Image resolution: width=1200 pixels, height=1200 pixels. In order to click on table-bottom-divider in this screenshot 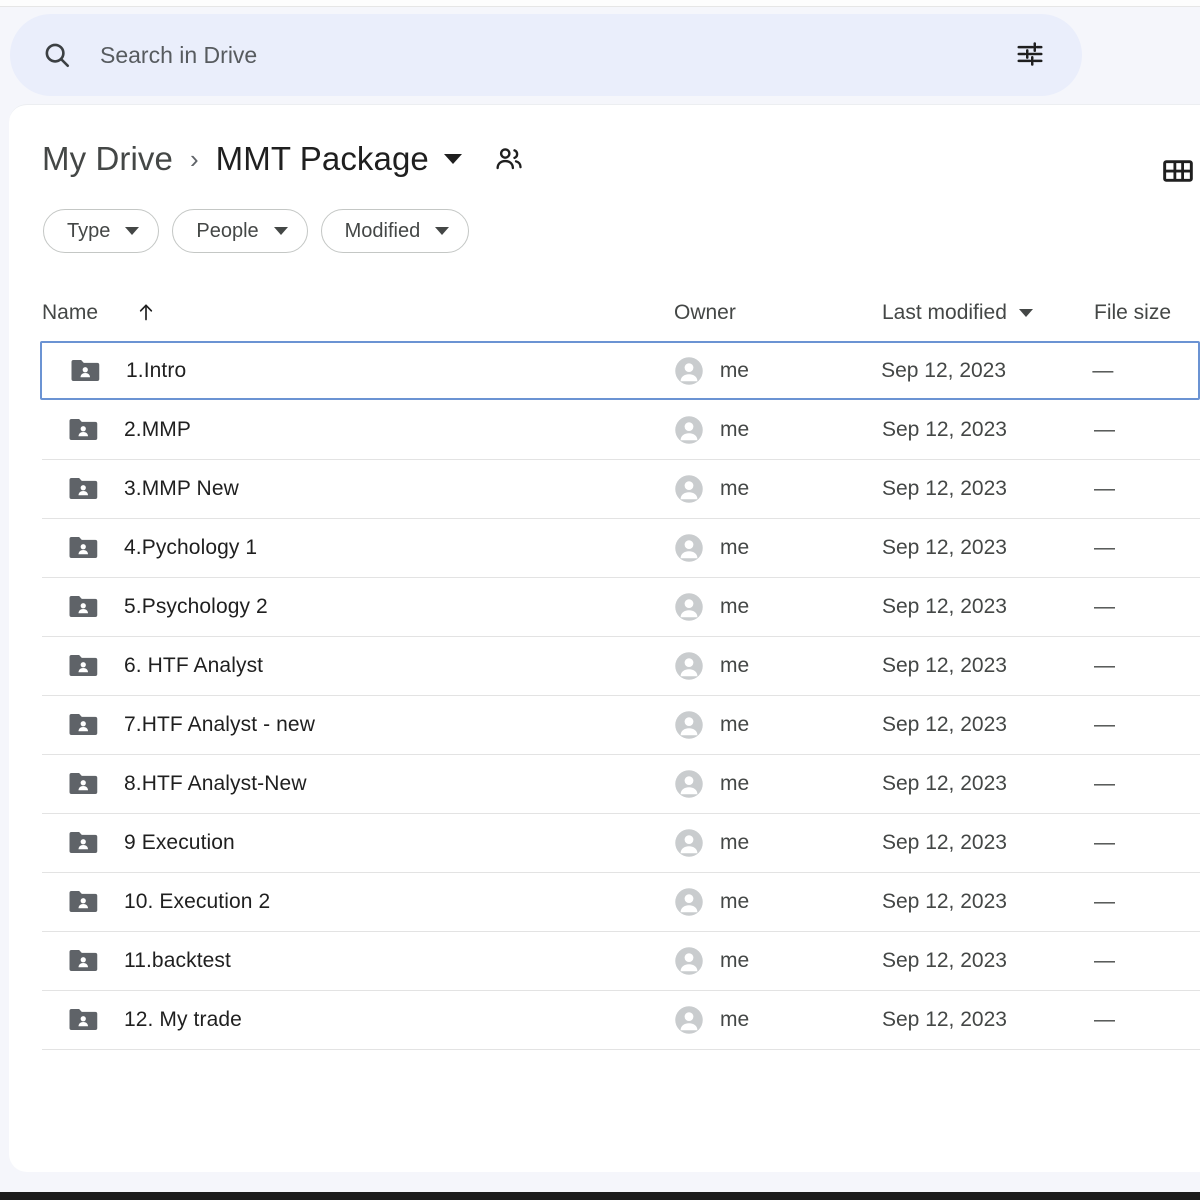, I will do `click(621, 1049)`.